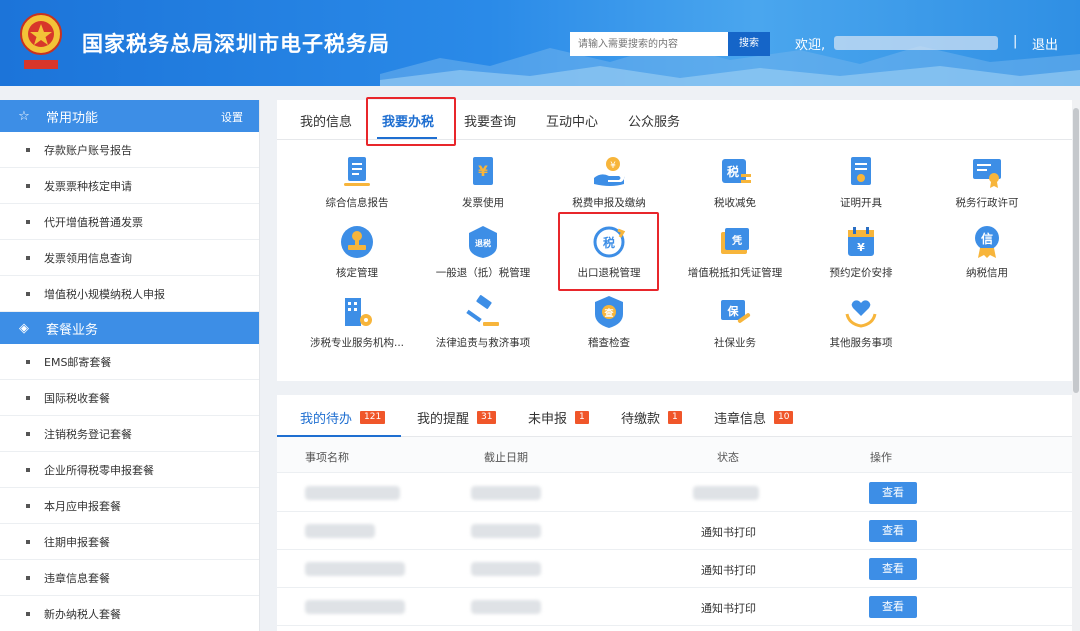  Describe the element at coordinates (726, 493) in the screenshot. I see `redacted-status` at that location.